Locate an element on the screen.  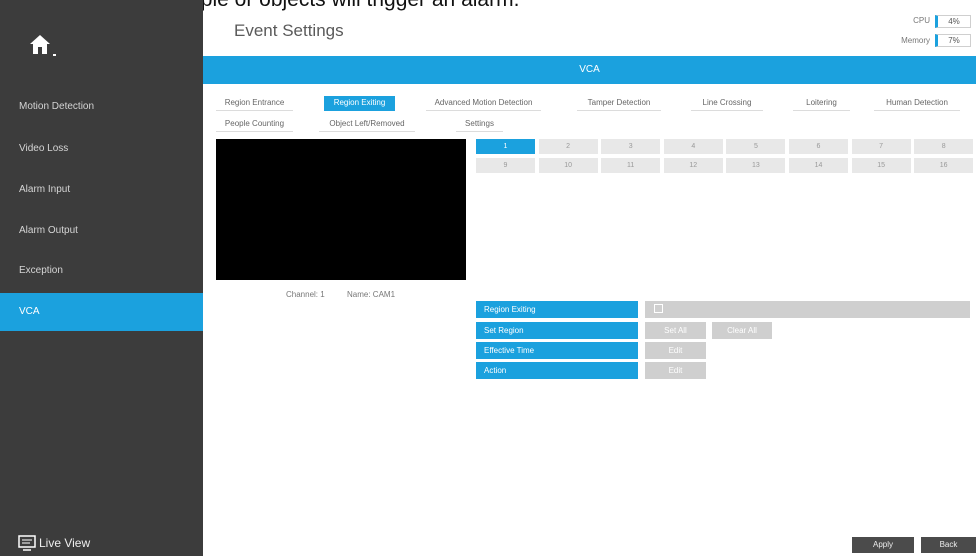
vca-header-bar: VCA is located at coordinates (589, 70).